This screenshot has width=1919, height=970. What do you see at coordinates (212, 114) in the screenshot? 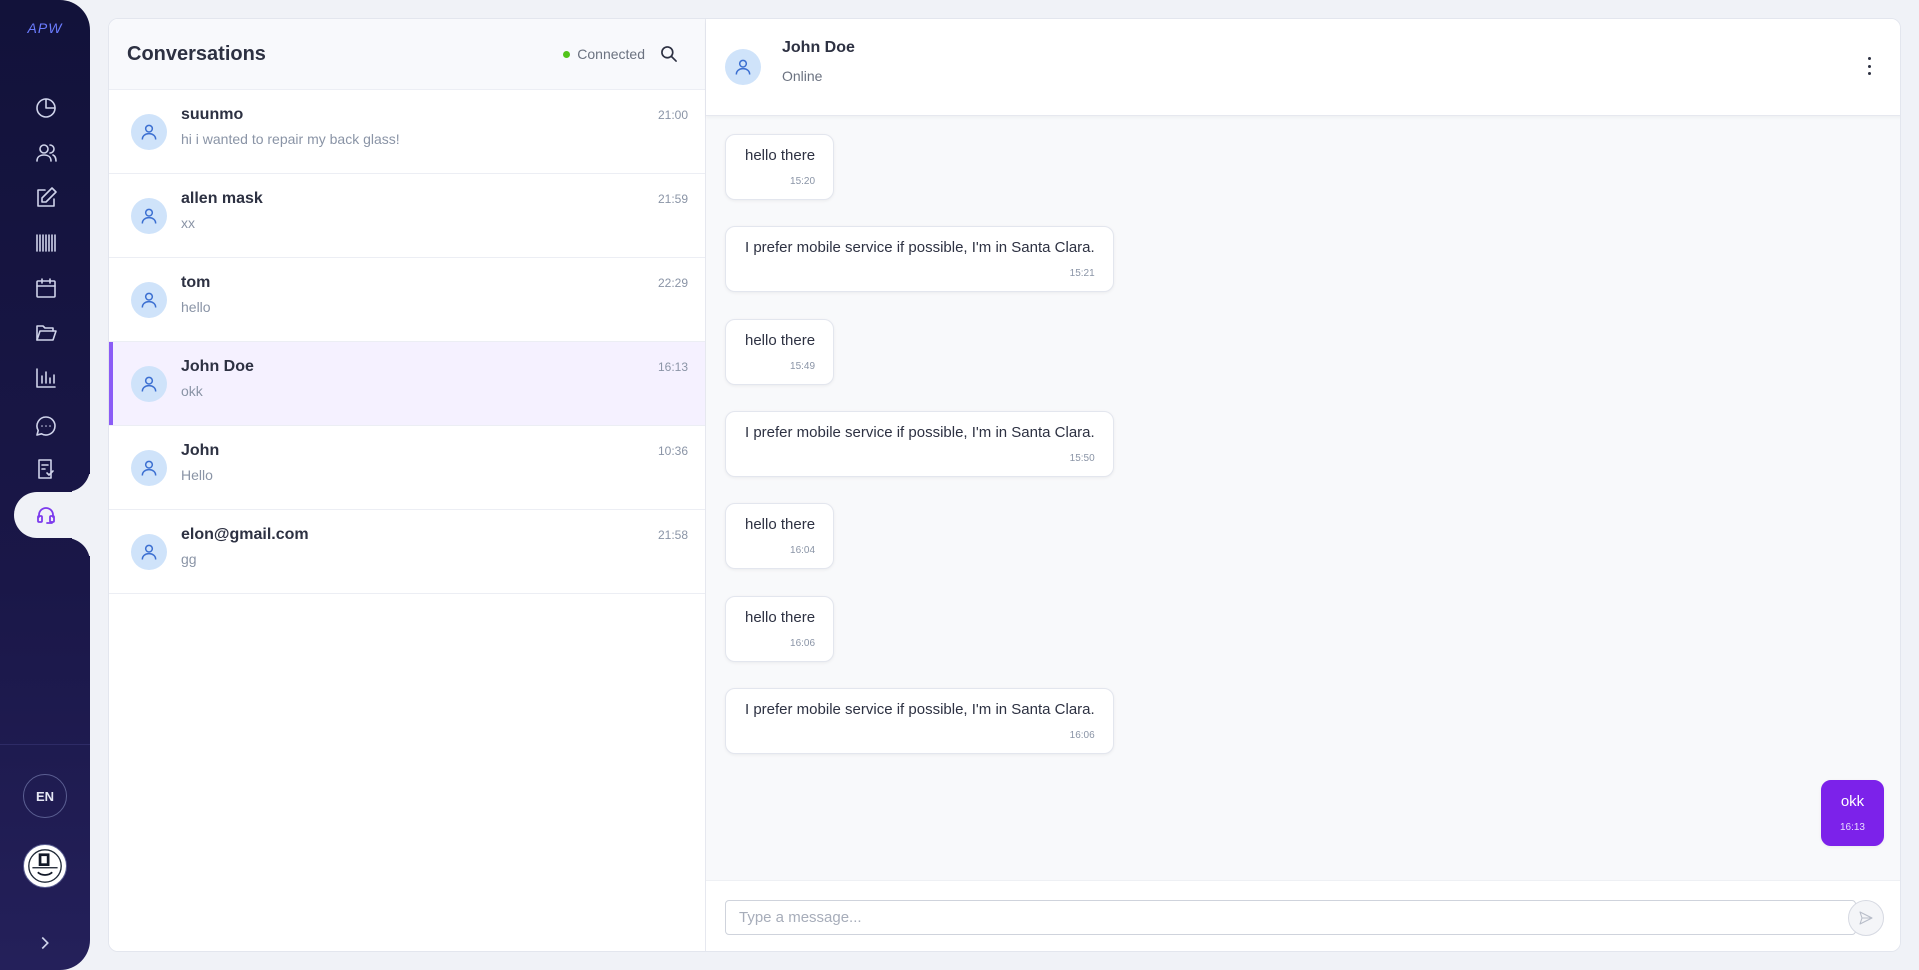
I see `contact-name: suunmo` at bounding box center [212, 114].